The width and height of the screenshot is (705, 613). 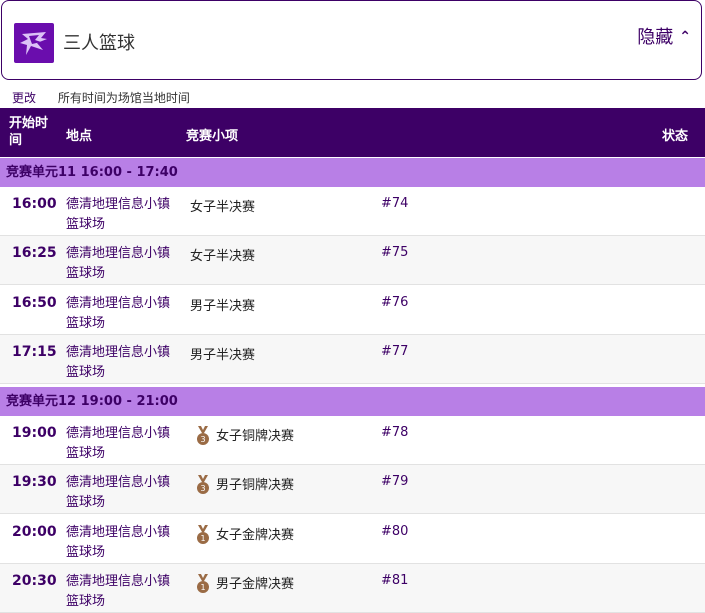 What do you see at coordinates (255, 535) in the screenshot?
I see `row-event: 女子金牌决赛` at bounding box center [255, 535].